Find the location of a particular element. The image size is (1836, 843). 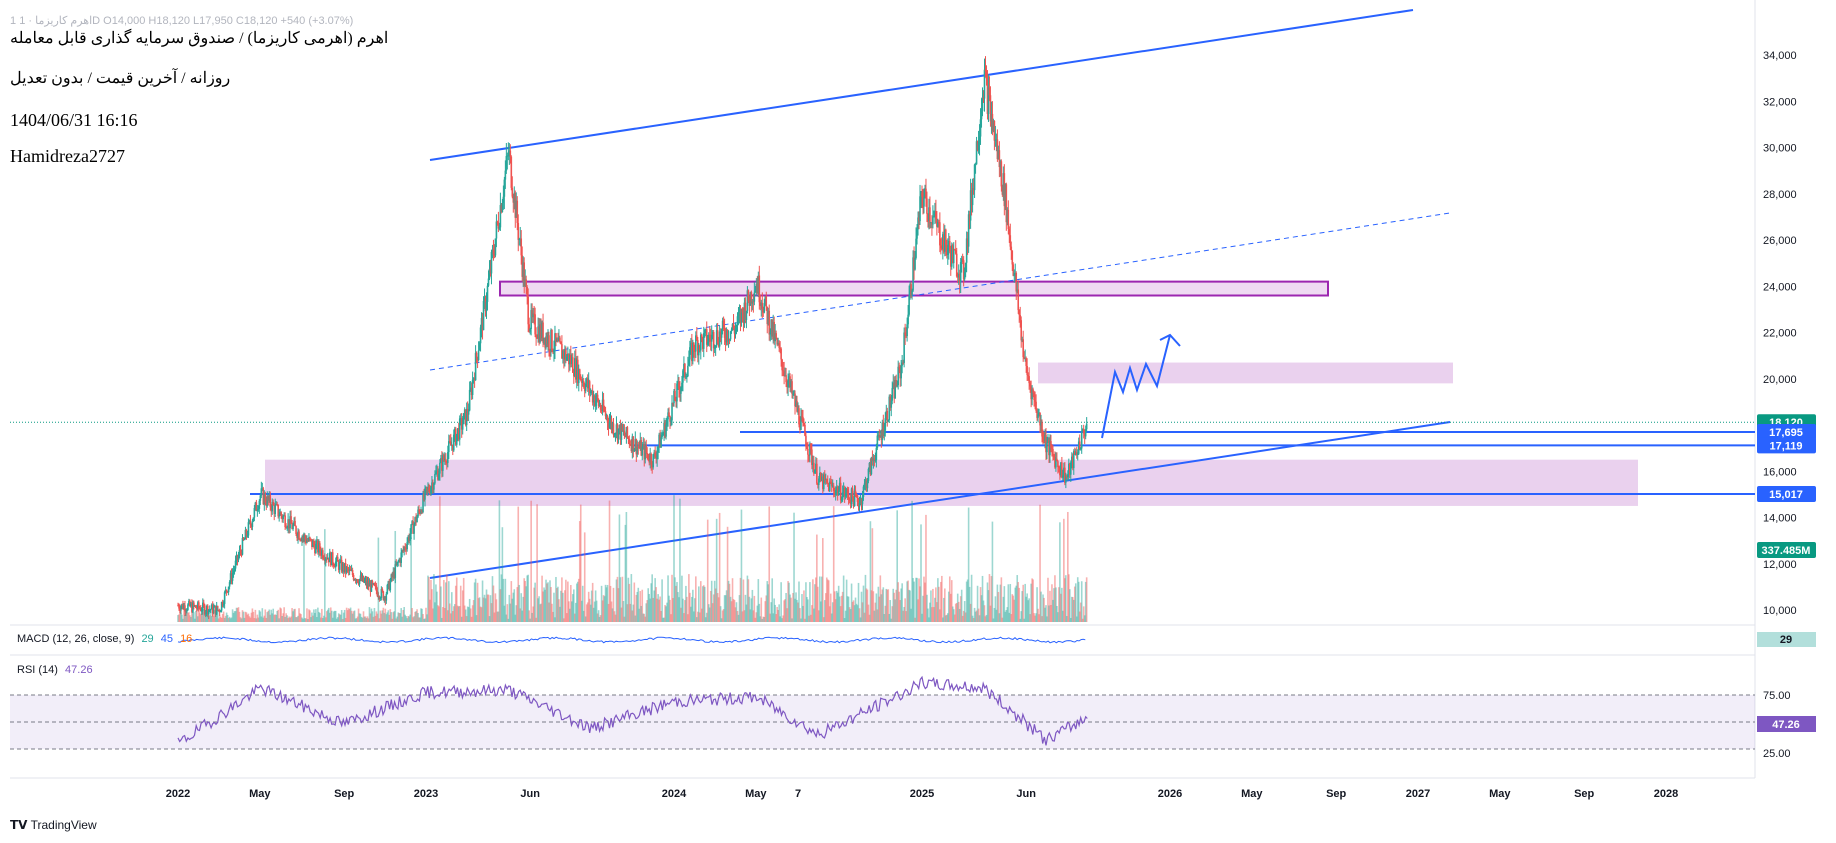

rsi-label: RSI (14) is located at coordinates (37, 670).